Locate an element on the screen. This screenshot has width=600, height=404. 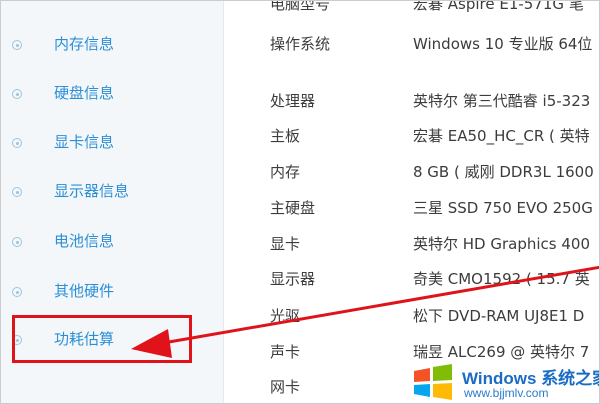
sidebar-item-battery: 电池信息 is located at coordinates (112, 243).